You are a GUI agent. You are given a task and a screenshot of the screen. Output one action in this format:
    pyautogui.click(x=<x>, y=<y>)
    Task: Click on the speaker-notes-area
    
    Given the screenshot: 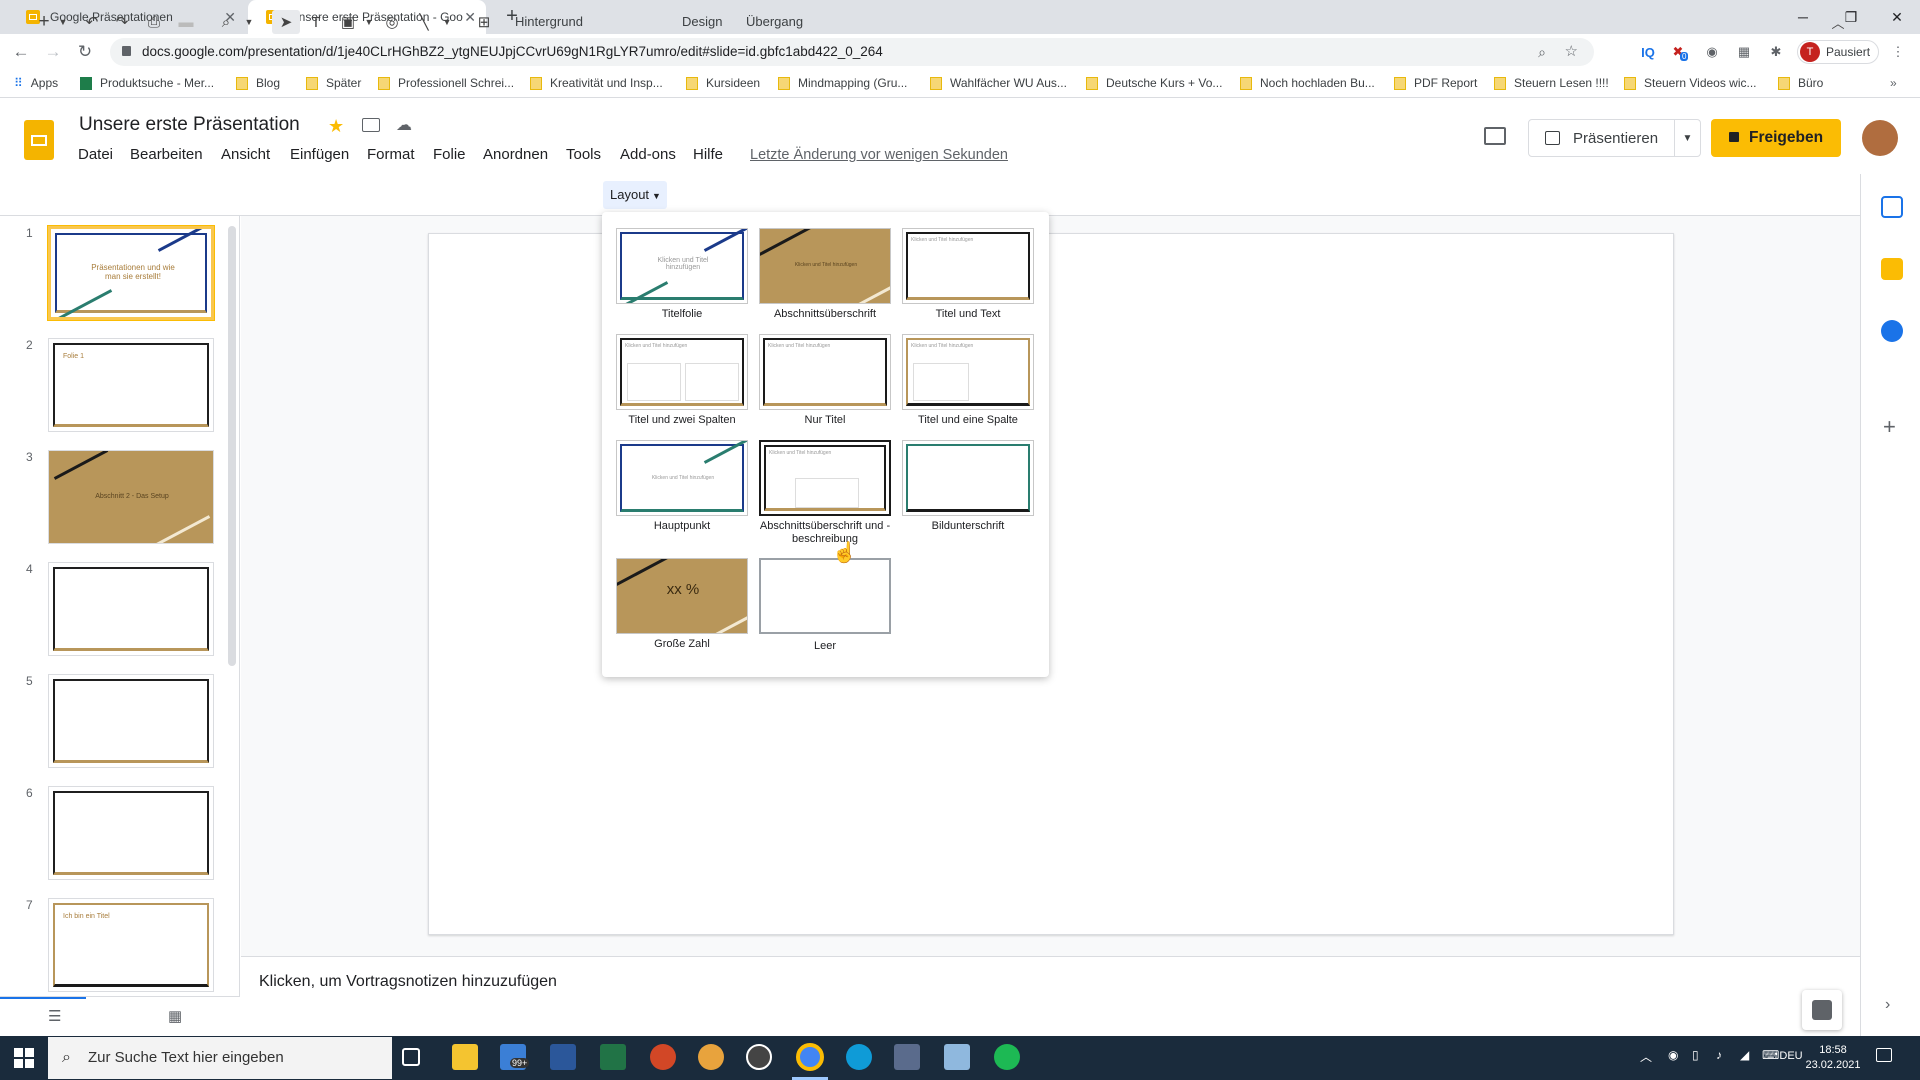 What is the action you would take?
    pyautogui.click(x=1050, y=996)
    